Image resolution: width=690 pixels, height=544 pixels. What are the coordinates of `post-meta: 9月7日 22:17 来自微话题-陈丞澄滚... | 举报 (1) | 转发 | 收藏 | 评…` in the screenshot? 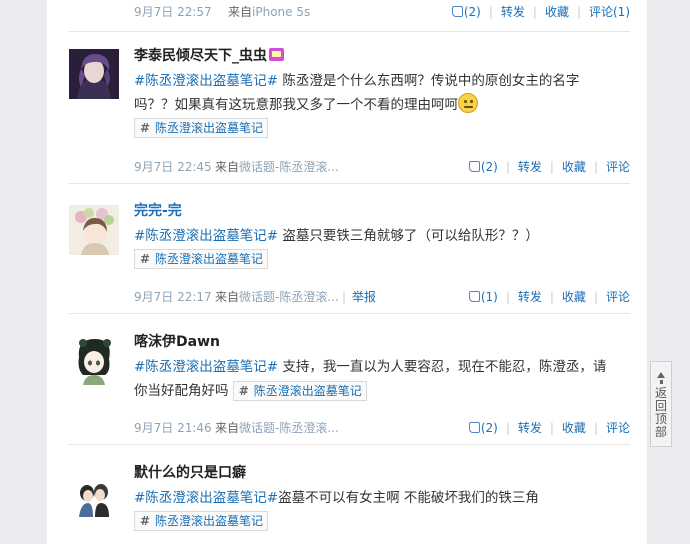 It's located at (382, 296).